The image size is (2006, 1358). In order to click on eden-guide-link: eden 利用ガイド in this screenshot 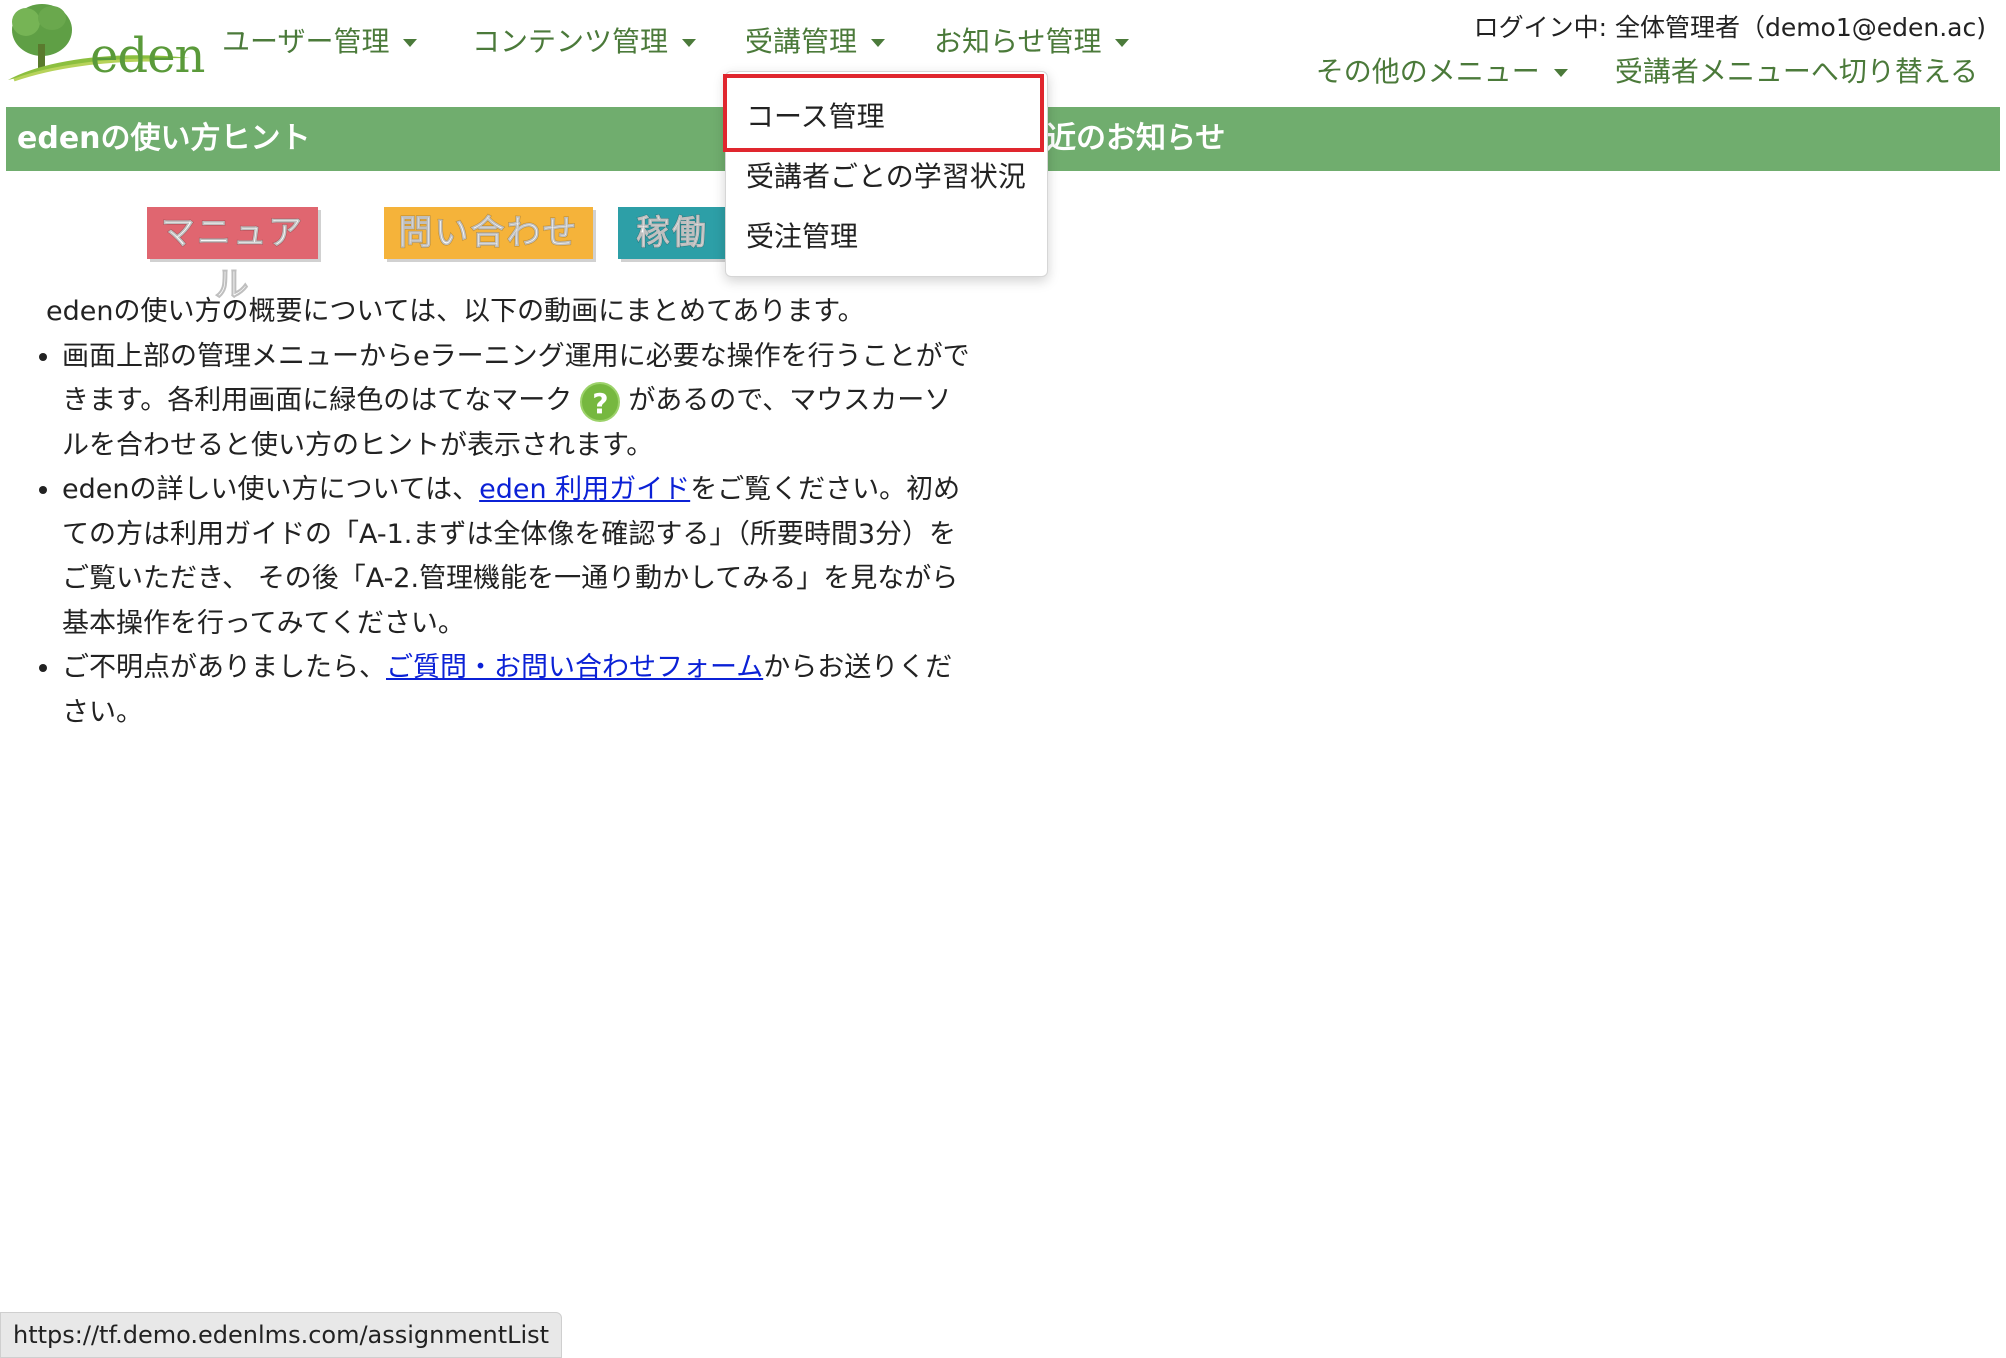, I will do `click(584, 489)`.